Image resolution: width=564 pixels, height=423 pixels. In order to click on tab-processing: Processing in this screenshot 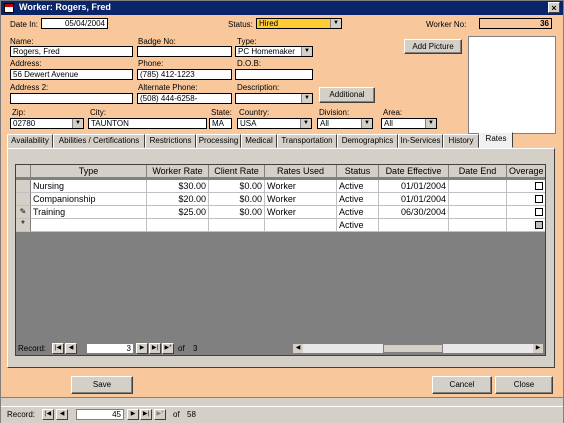, I will do `click(218, 141)`.